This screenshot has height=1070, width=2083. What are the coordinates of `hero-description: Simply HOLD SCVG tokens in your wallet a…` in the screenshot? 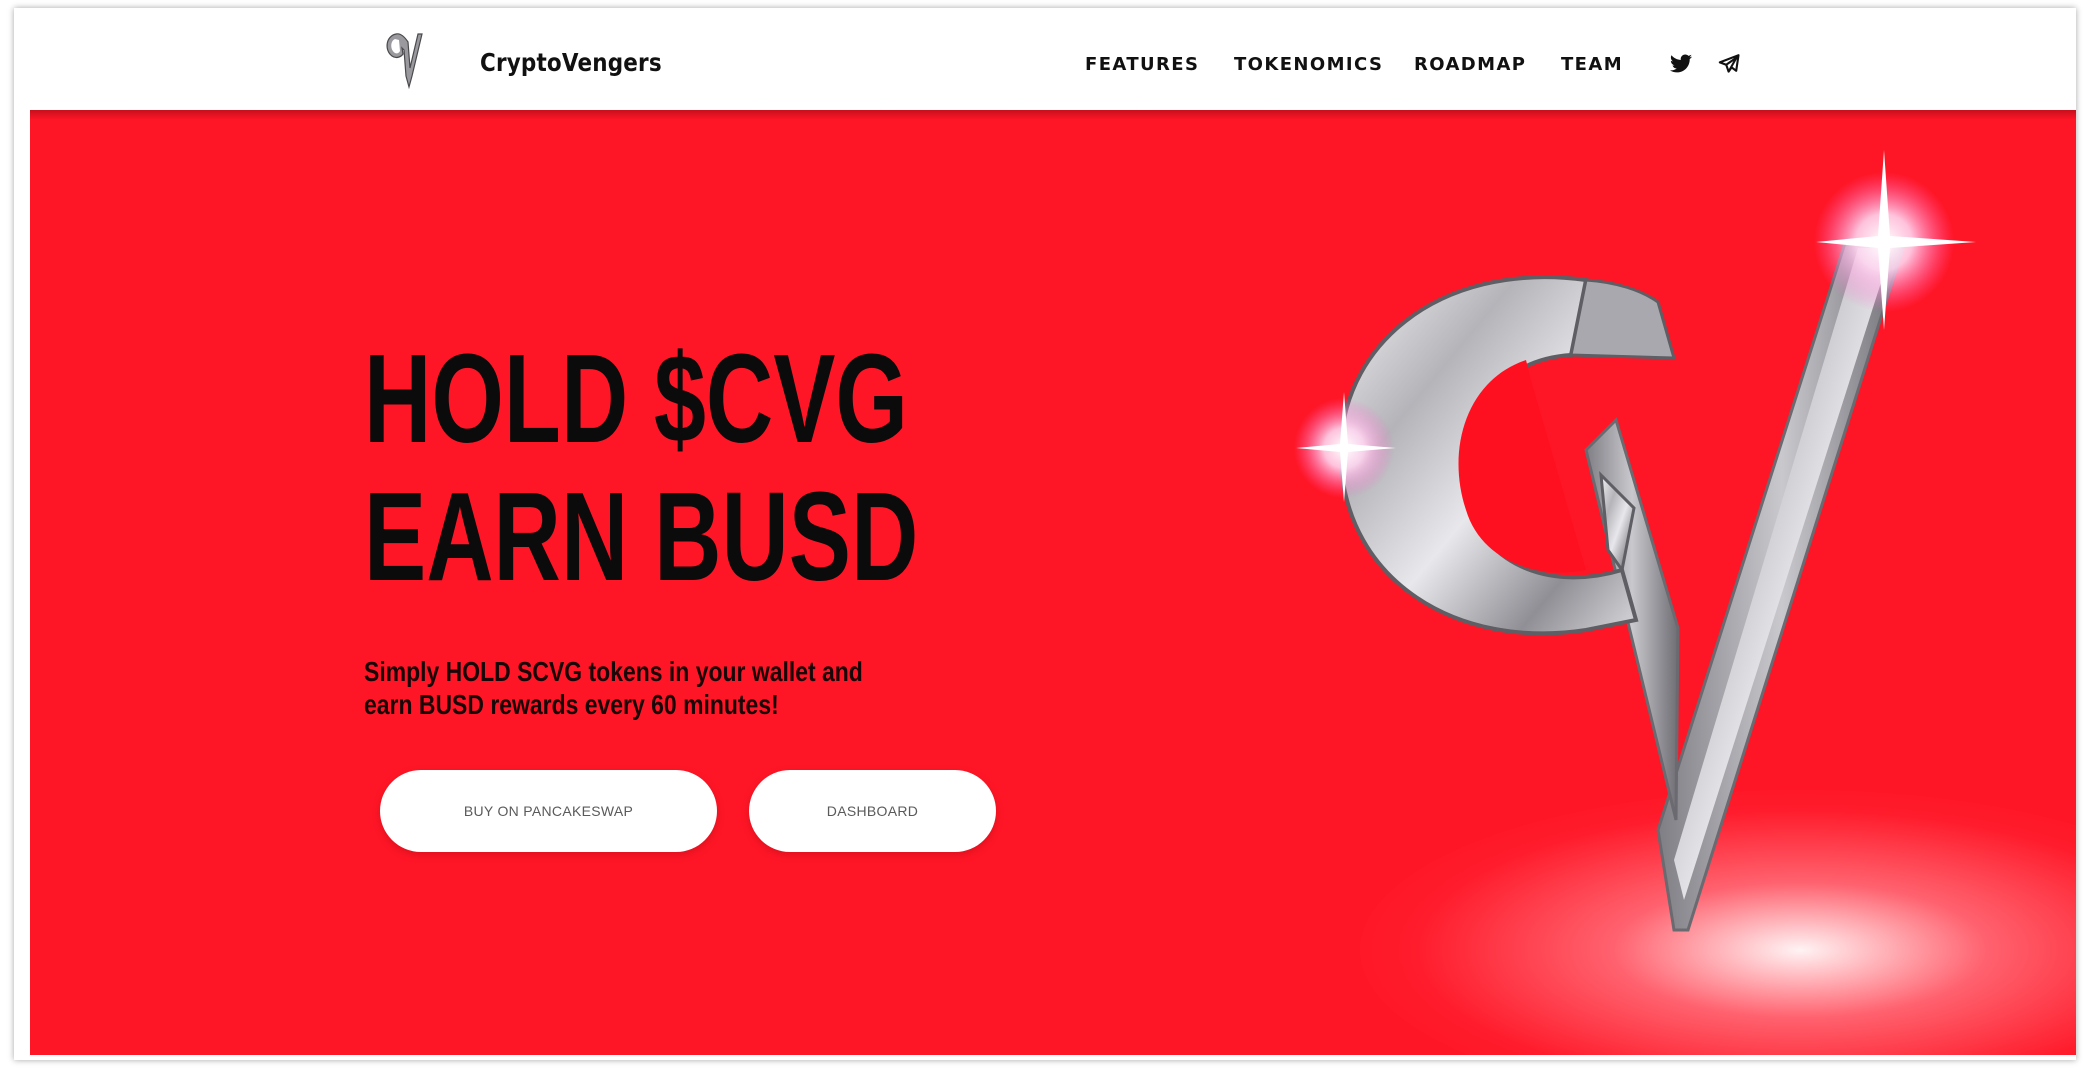 It's located at (613, 688).